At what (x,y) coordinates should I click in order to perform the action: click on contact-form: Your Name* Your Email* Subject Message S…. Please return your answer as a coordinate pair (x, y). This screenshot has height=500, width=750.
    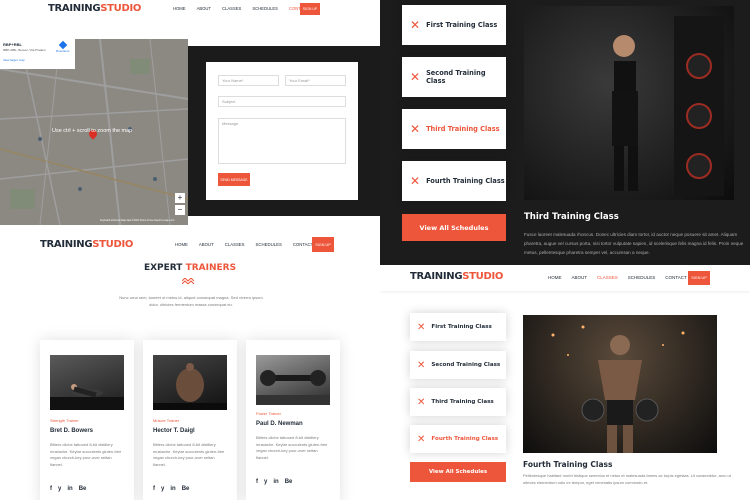
    Looking at the image, I should click on (282, 131).